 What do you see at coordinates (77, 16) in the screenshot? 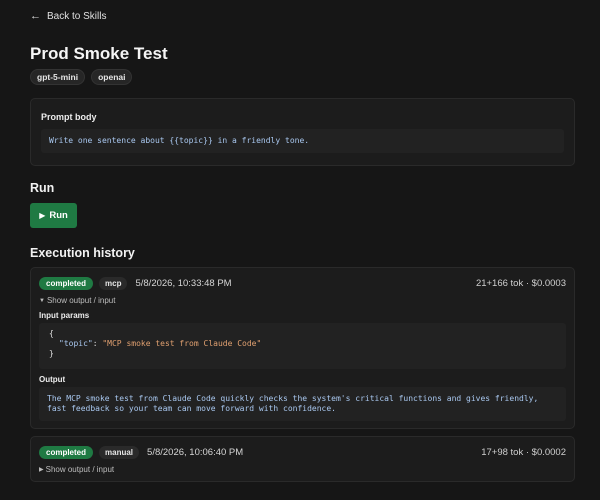
I see `back-link-label: Back to Skills` at bounding box center [77, 16].